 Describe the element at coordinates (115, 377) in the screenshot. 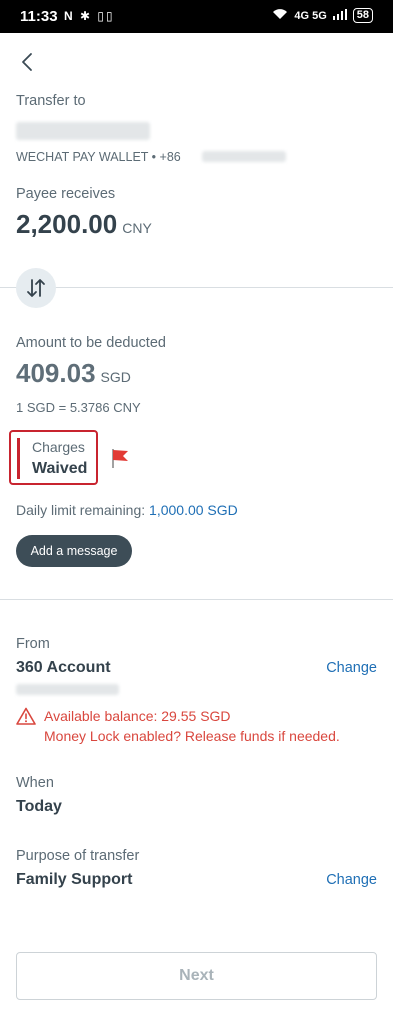

I see `deducted-currency: SGD` at that location.